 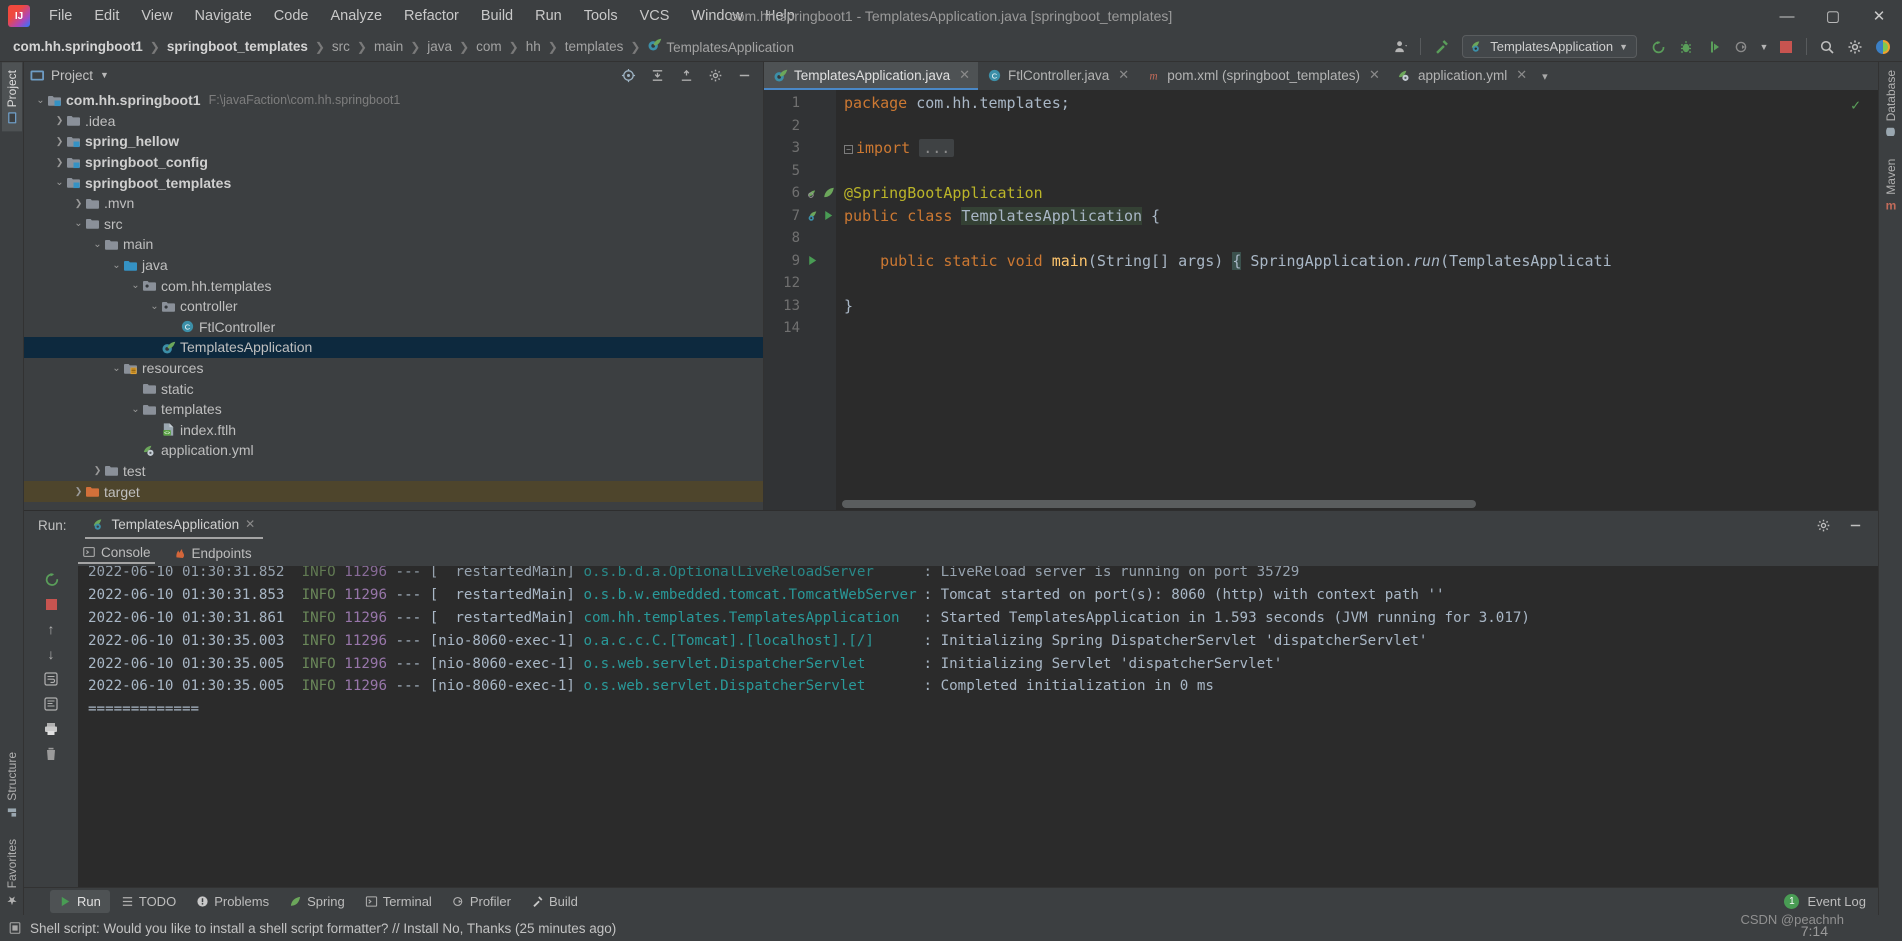 I want to click on menu-item-analyze: Analyze, so click(x=356, y=16).